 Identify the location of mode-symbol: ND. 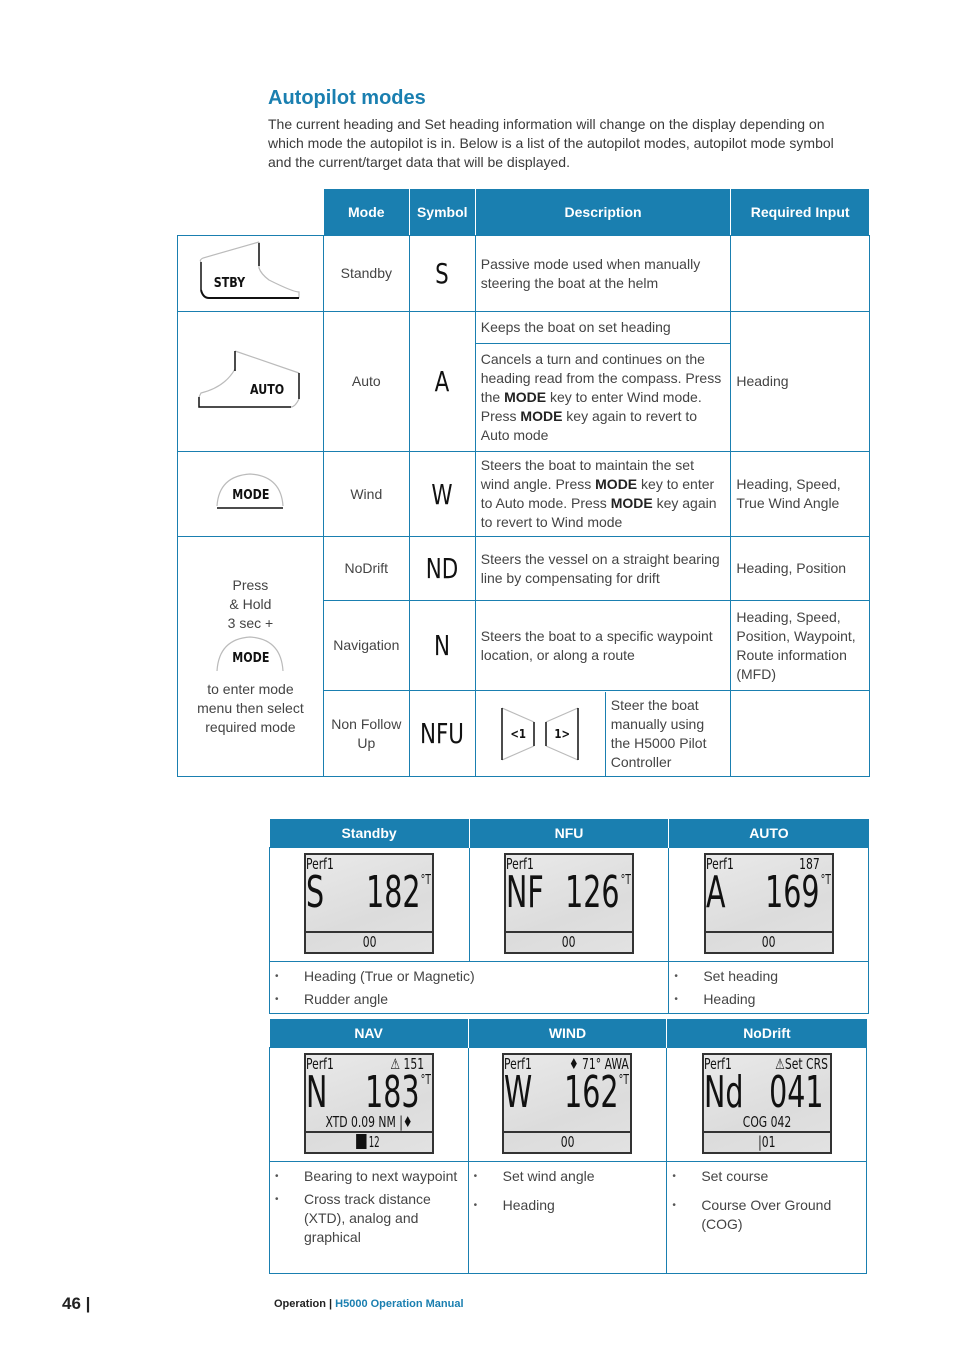
(442, 568).